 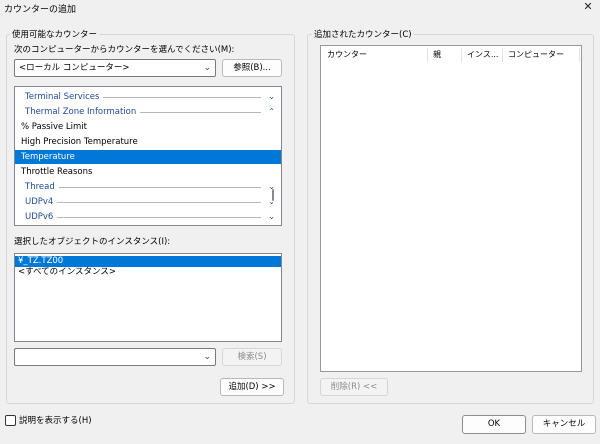 I want to click on search-button: 検索(S), so click(x=252, y=357).